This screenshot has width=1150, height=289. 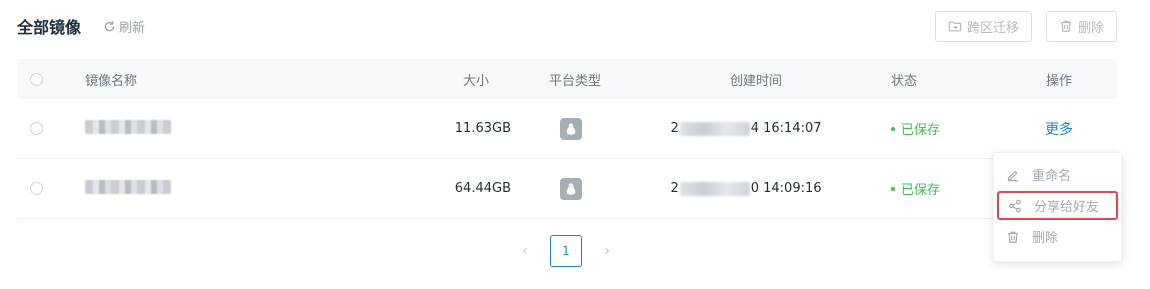 What do you see at coordinates (475, 81) in the screenshot?
I see `col-size: 大小` at bounding box center [475, 81].